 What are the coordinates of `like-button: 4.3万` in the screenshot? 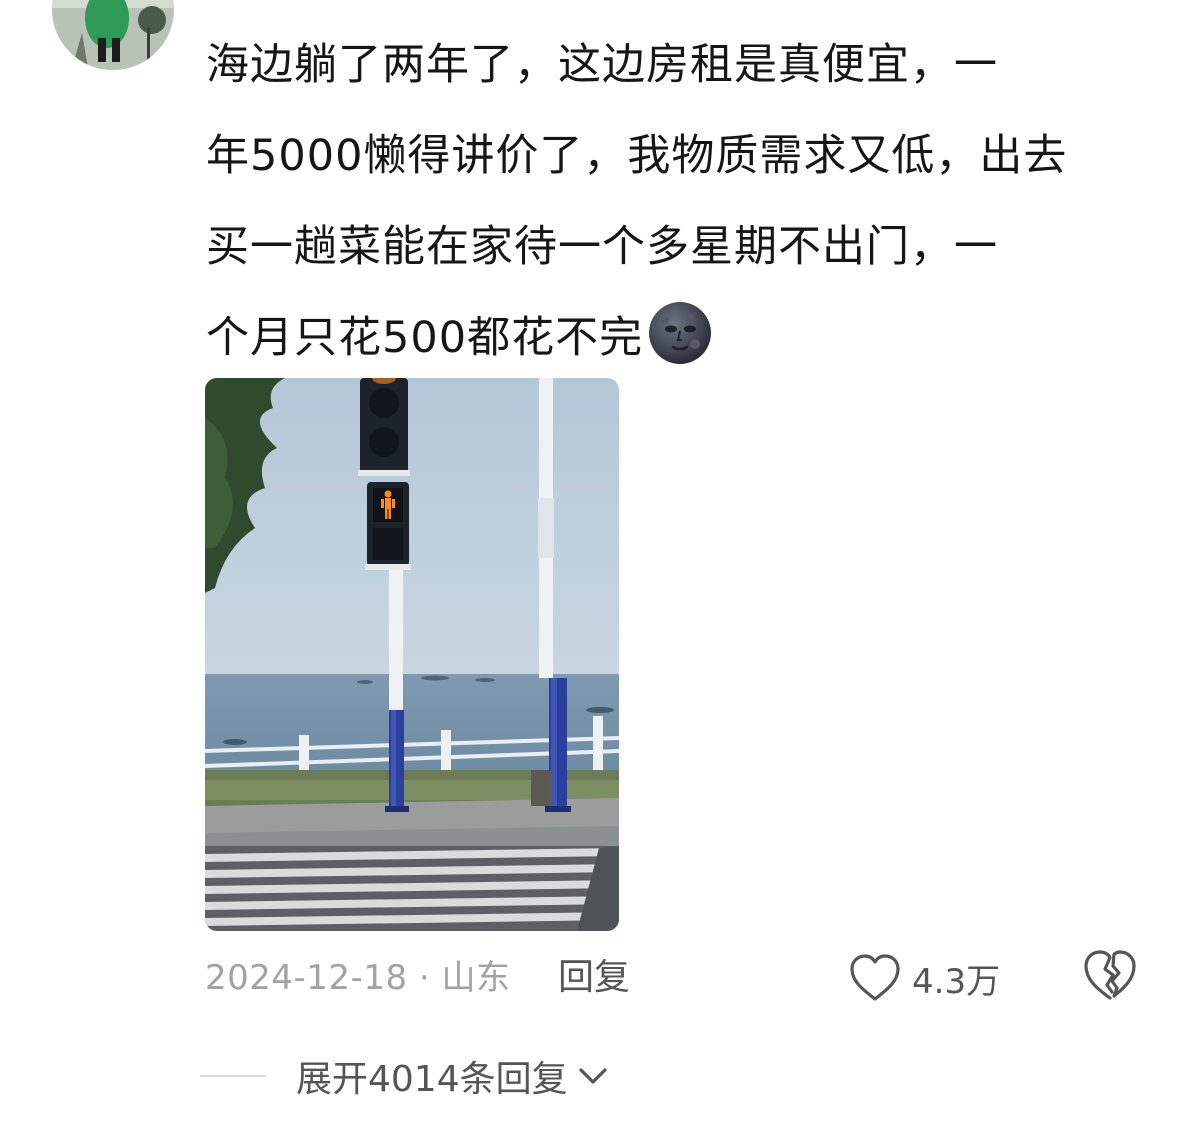 It's located at (924, 978).